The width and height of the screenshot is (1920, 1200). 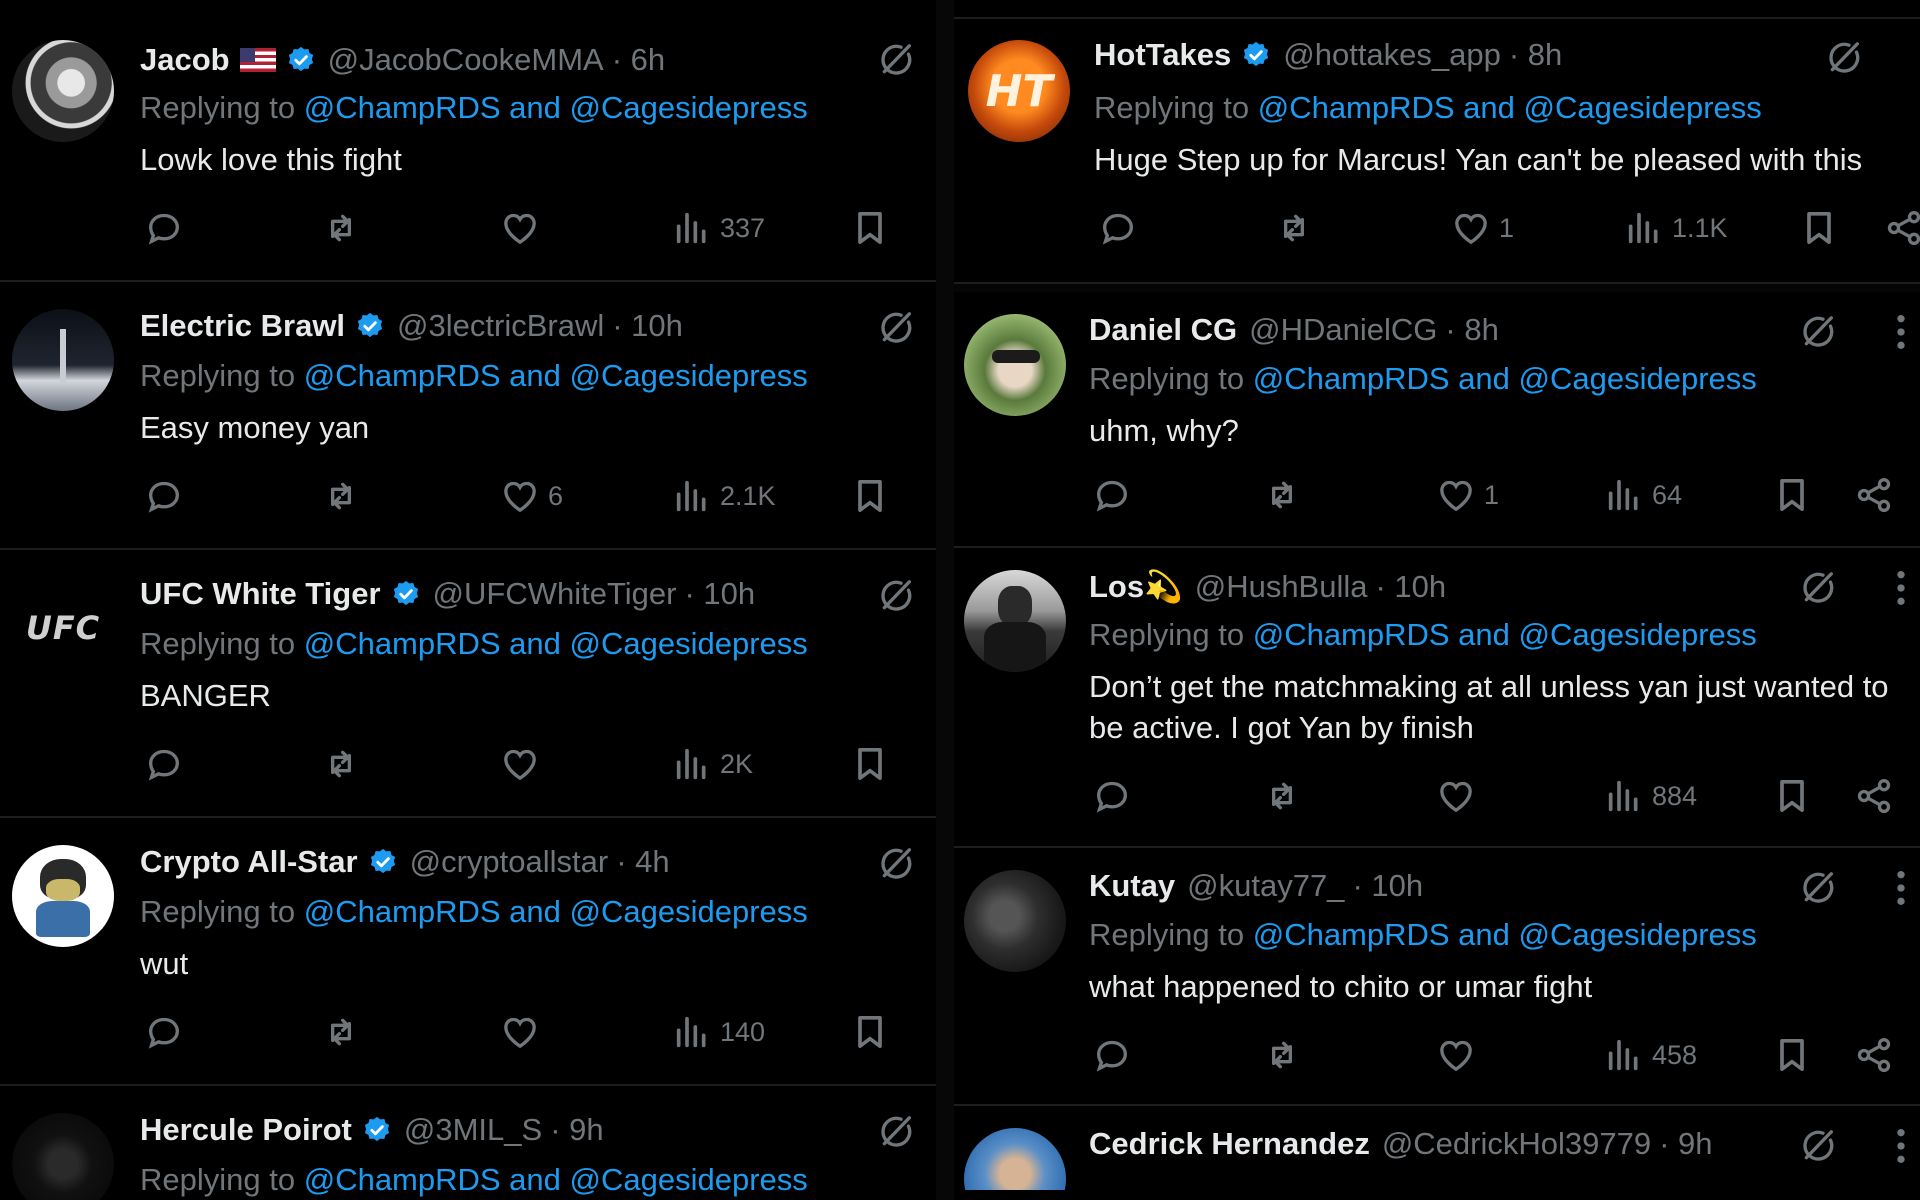 What do you see at coordinates (242, 326) in the screenshot?
I see `author-name: Electric Brawl` at bounding box center [242, 326].